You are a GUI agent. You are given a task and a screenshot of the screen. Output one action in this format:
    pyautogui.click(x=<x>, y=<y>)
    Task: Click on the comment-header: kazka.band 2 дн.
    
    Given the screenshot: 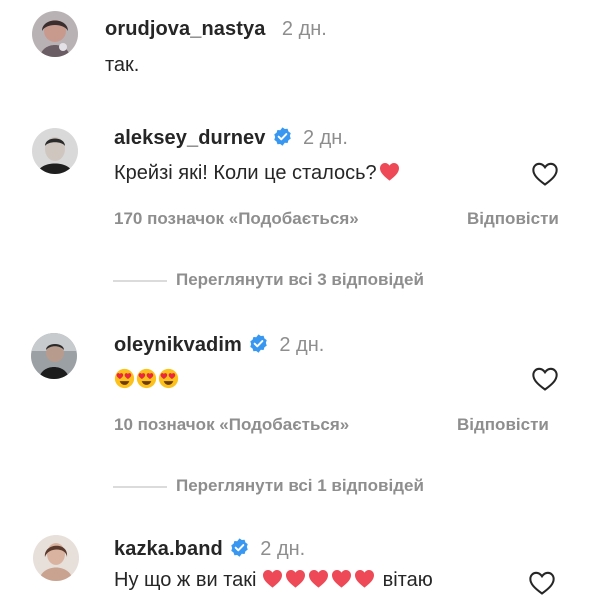 What is the action you would take?
    pyautogui.click(x=209, y=549)
    